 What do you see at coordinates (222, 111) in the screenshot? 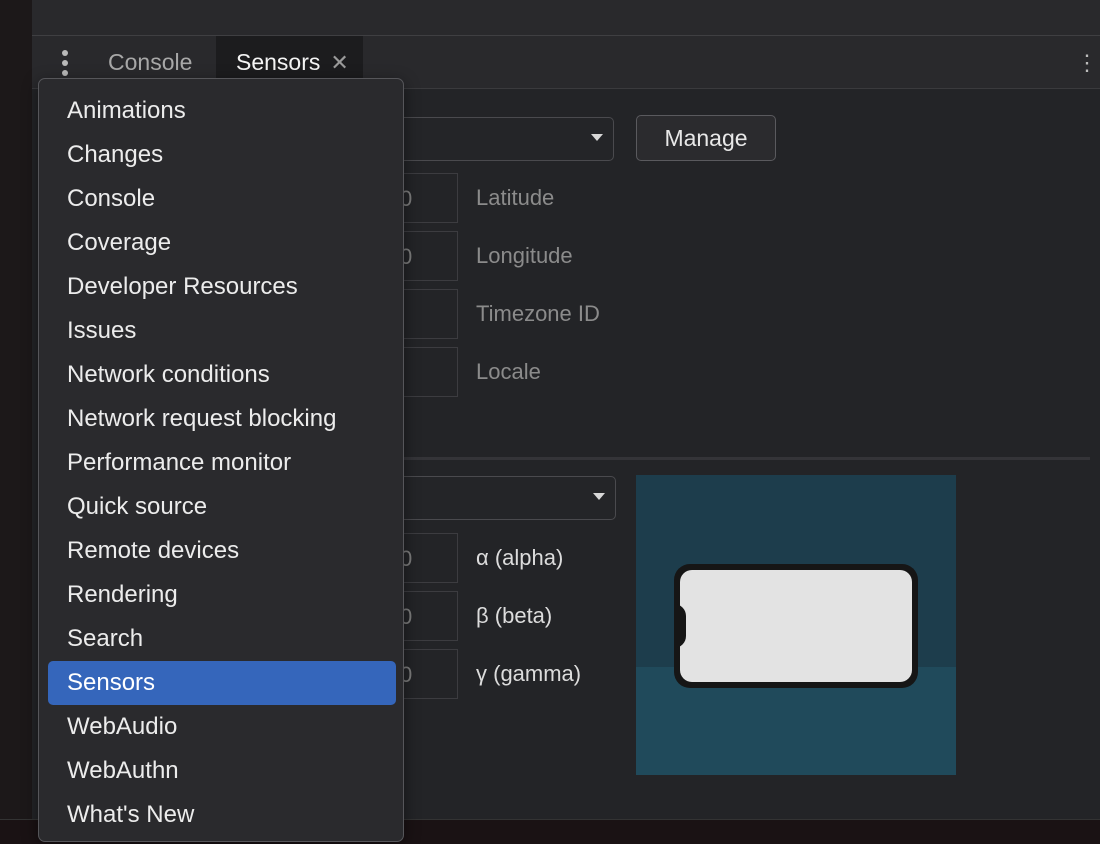
I see `menu-item-animations: Animations` at bounding box center [222, 111].